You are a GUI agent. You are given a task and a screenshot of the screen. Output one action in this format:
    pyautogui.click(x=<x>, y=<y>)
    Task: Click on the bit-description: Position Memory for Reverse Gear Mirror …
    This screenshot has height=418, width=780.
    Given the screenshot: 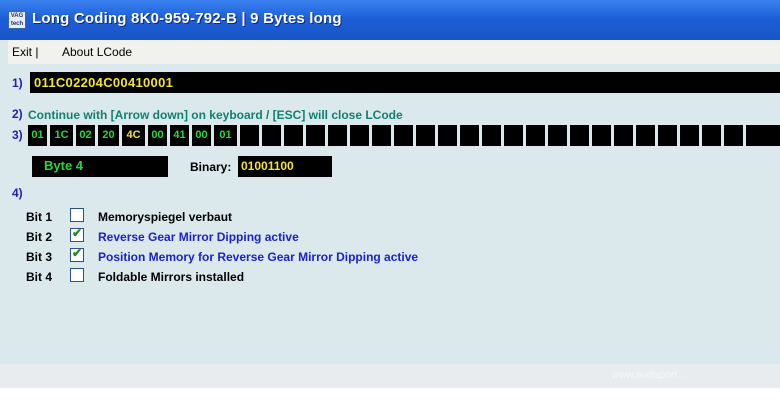 What is the action you would take?
    pyautogui.click(x=258, y=257)
    